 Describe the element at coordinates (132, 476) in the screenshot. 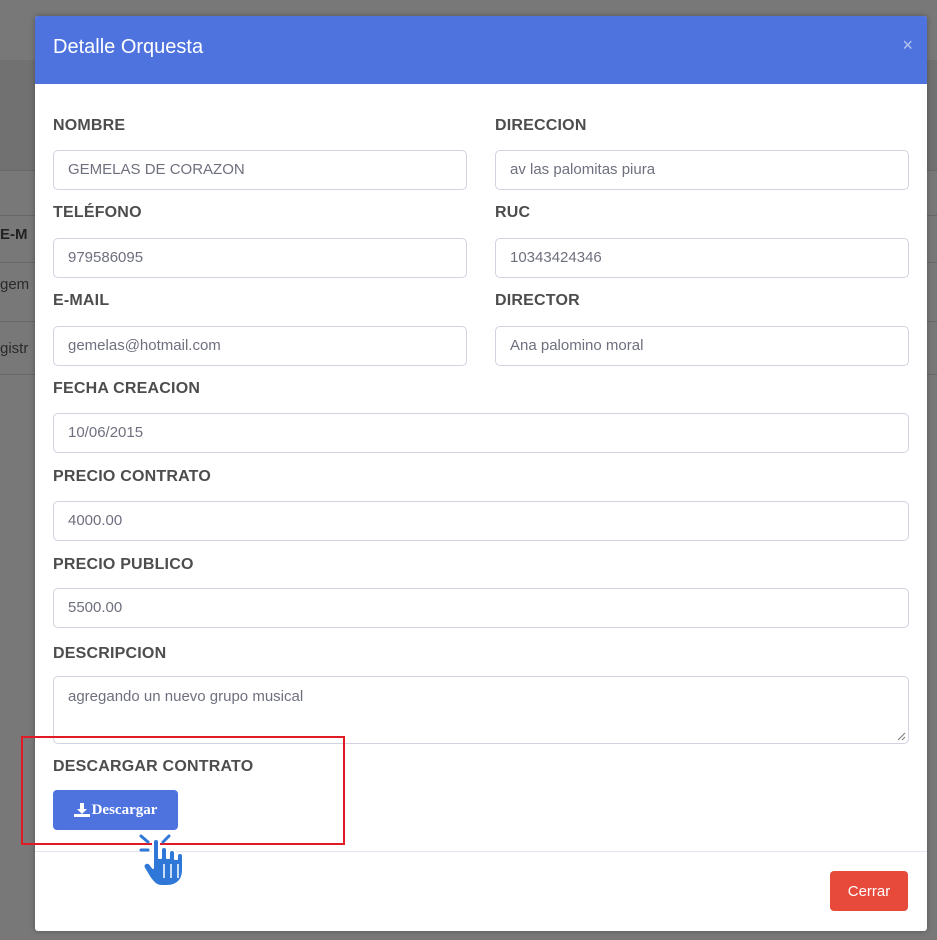

I see `precio-contrato-label: PRECIO CONTRATO` at that location.